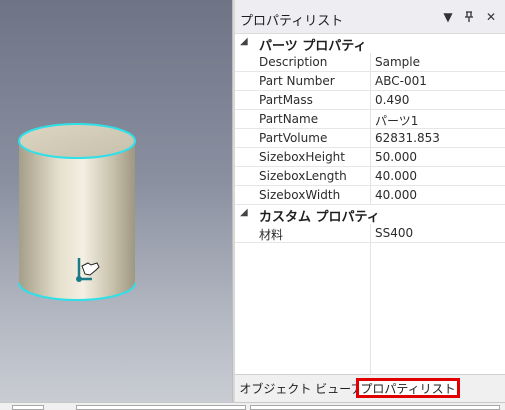  What do you see at coordinates (271, 235) in the screenshot?
I see `property-name: 材料` at bounding box center [271, 235].